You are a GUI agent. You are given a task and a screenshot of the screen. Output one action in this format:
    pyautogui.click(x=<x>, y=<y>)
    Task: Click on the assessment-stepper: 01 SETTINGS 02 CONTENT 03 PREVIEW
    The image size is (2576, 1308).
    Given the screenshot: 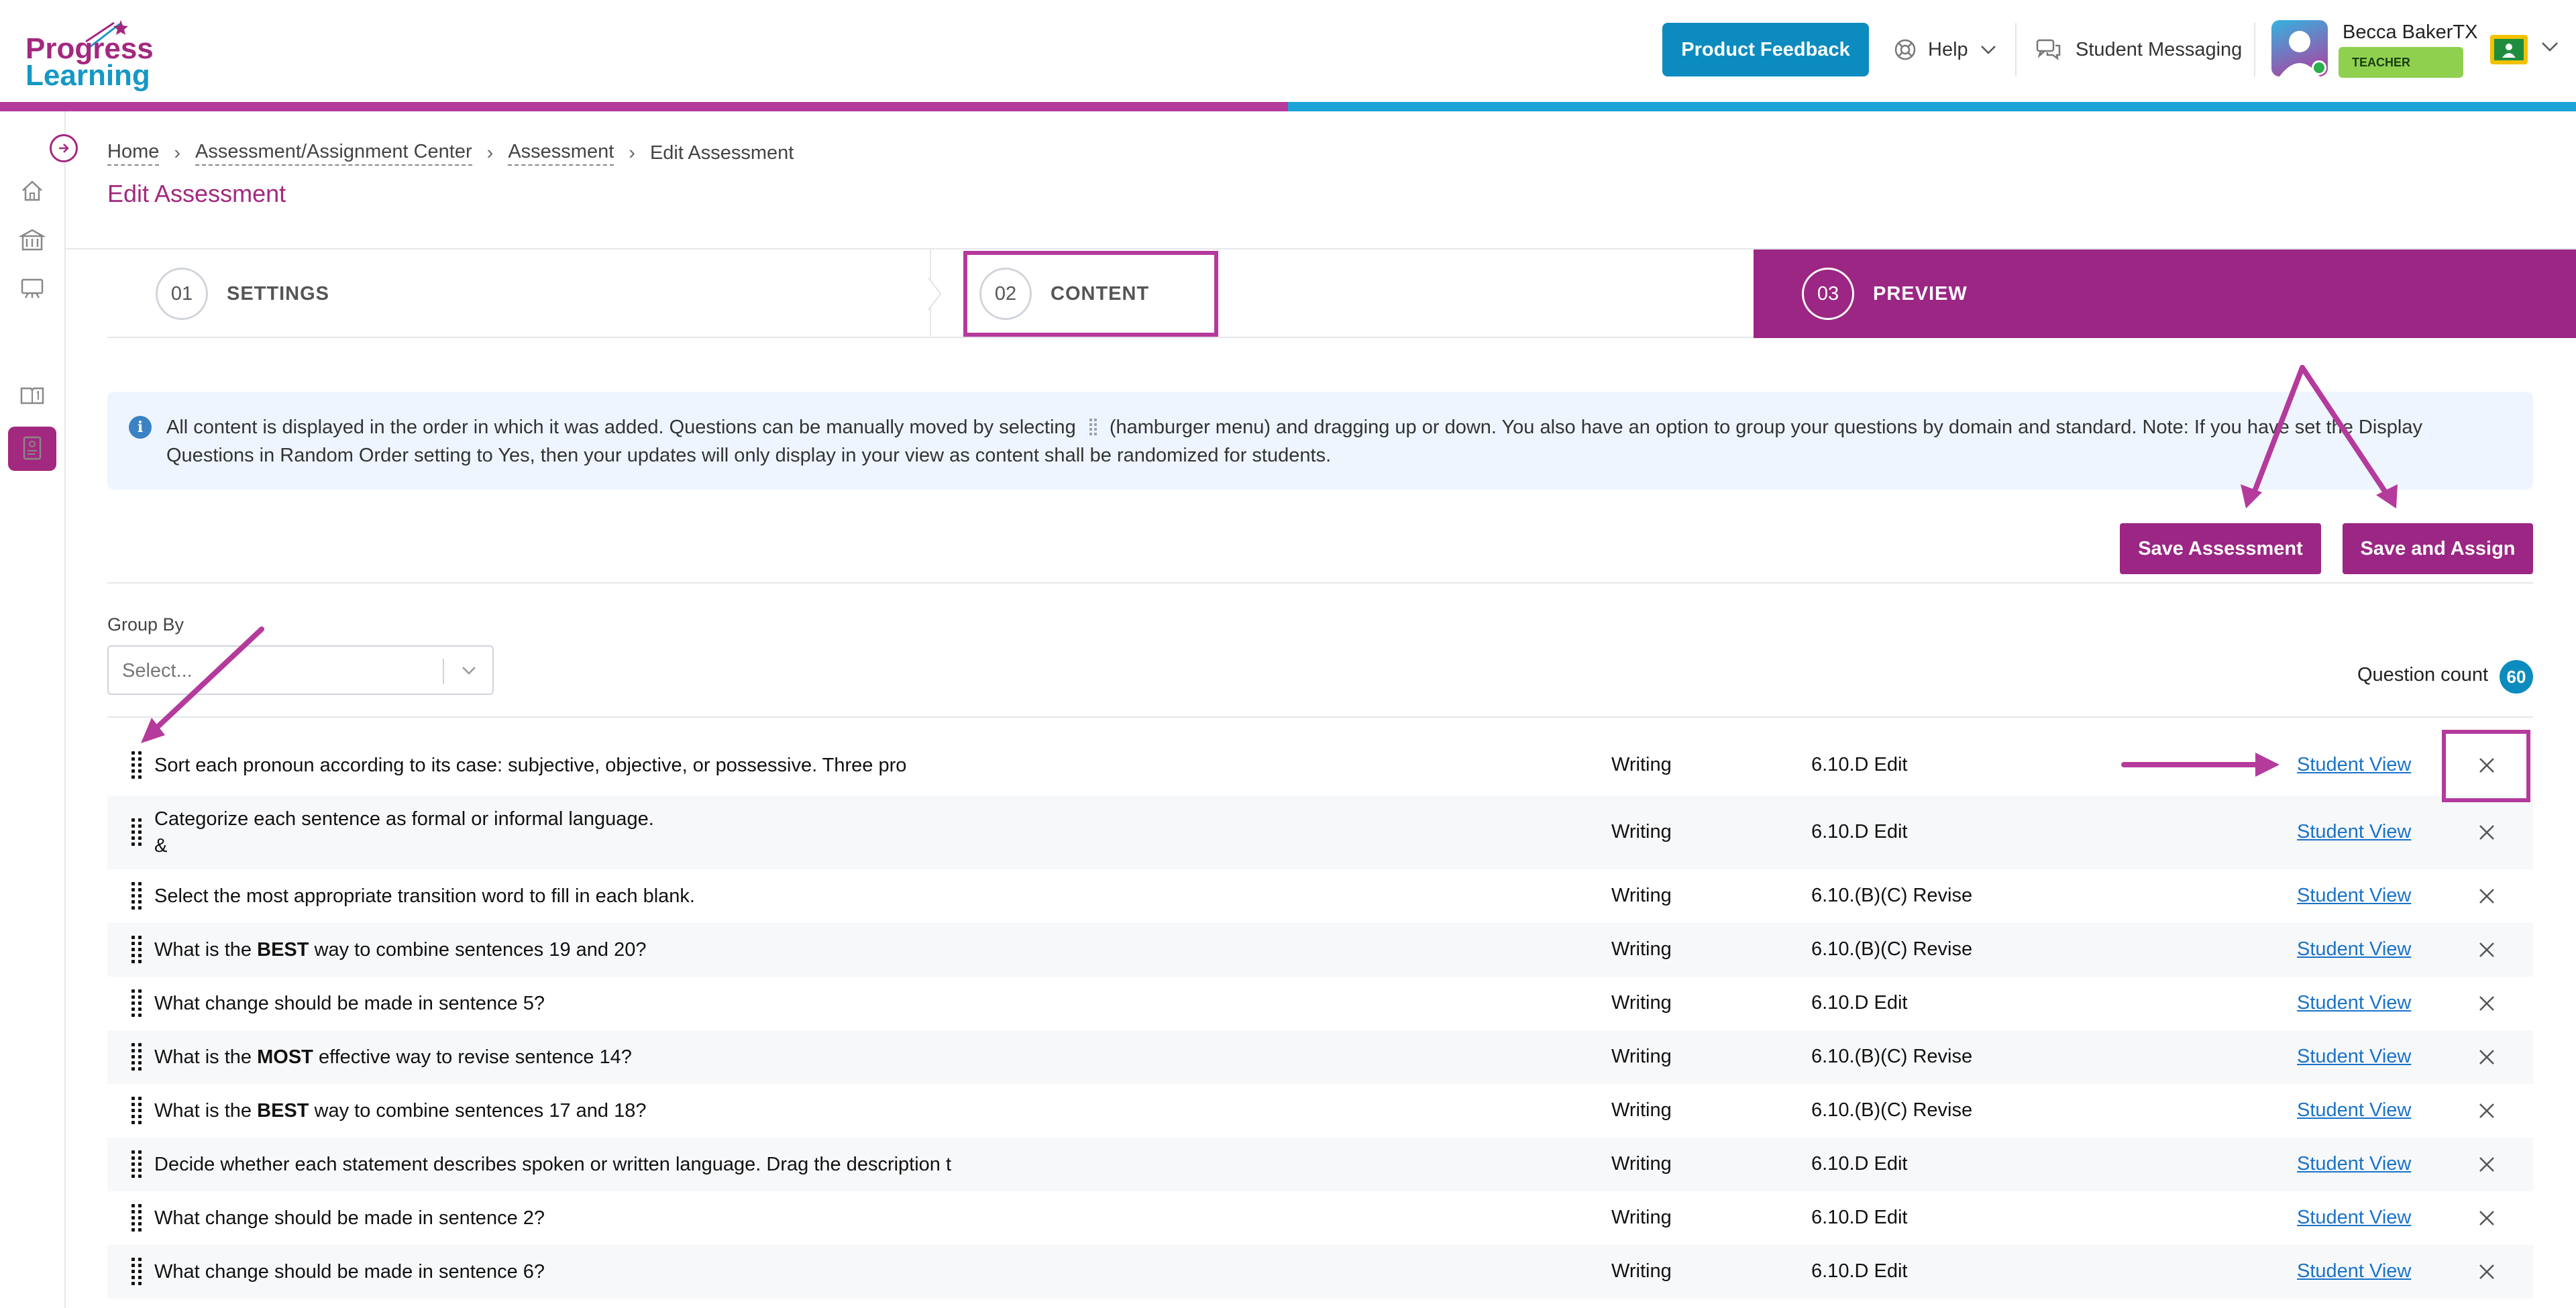 What is the action you would take?
    pyautogui.click(x=1341, y=294)
    